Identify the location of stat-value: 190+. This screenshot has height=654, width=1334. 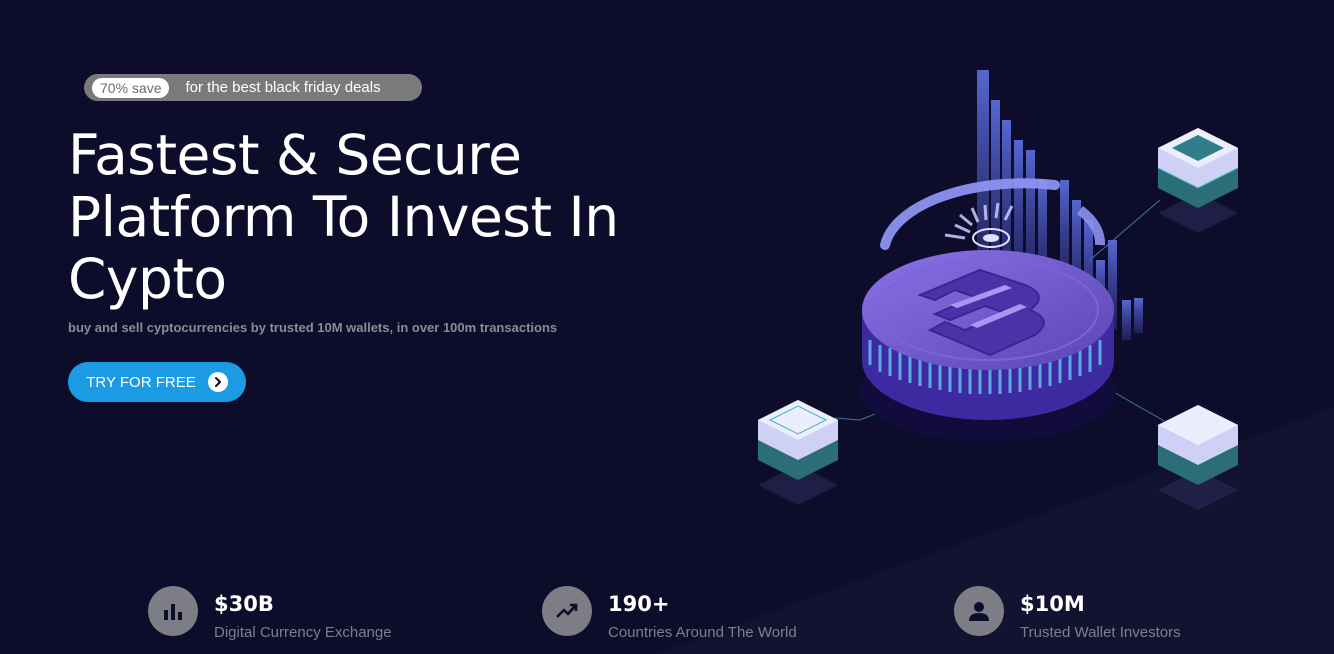
(639, 604).